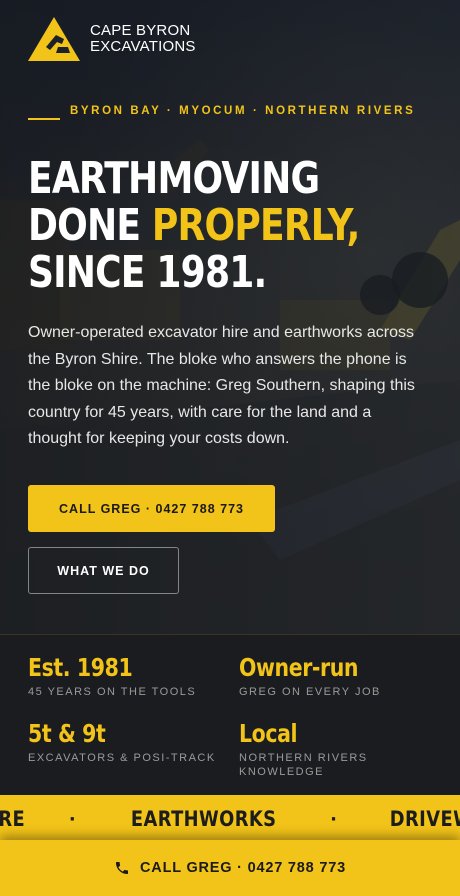 The height and width of the screenshot is (896, 460). I want to click on headline-line-1: EARTHMOVING, so click(174, 178).